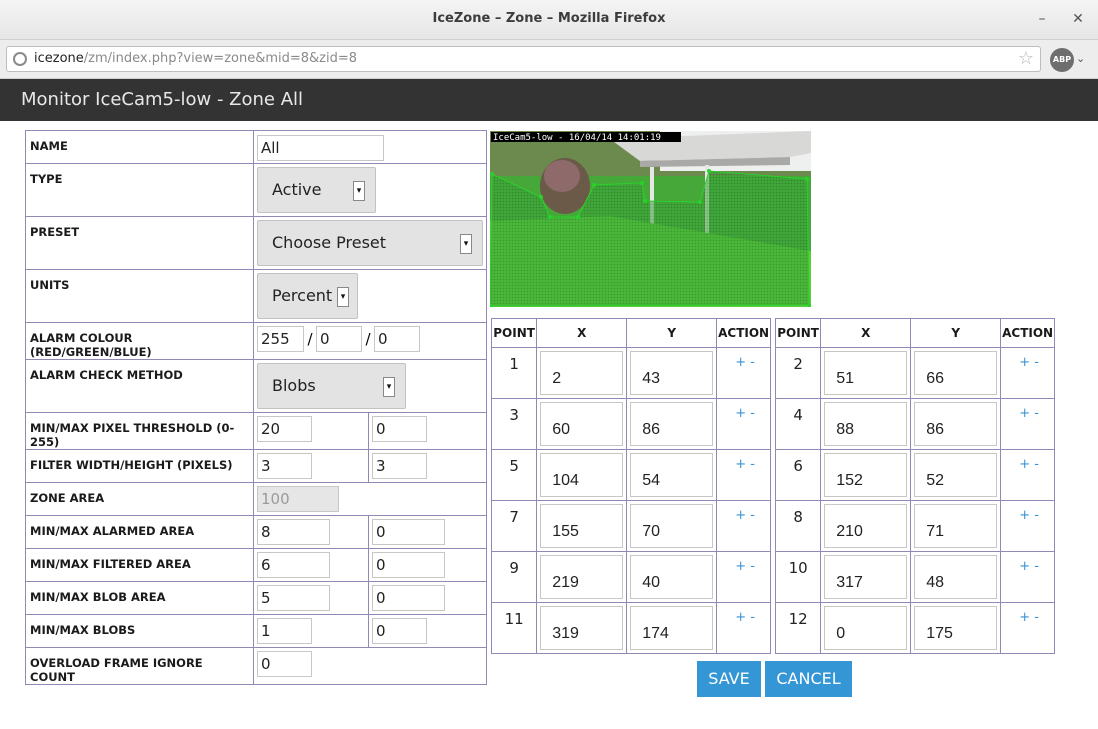 The height and width of the screenshot is (729, 1098). Describe the element at coordinates (139, 341) in the screenshot. I see `alarm-colour-label: ALARM COLOUR (RED/GREEN/BLUE)` at that location.